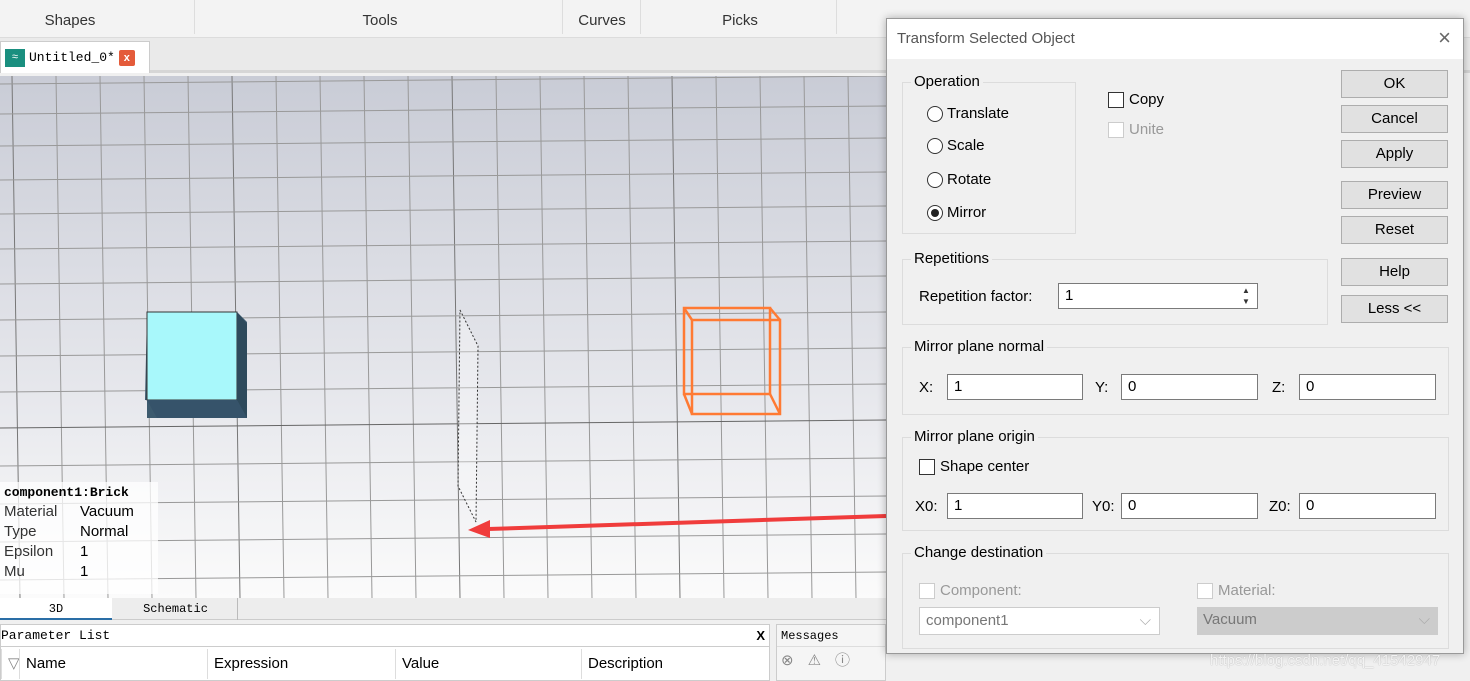 The width and height of the screenshot is (1470, 681). I want to click on origin-x-input: 1, so click(1015, 506).